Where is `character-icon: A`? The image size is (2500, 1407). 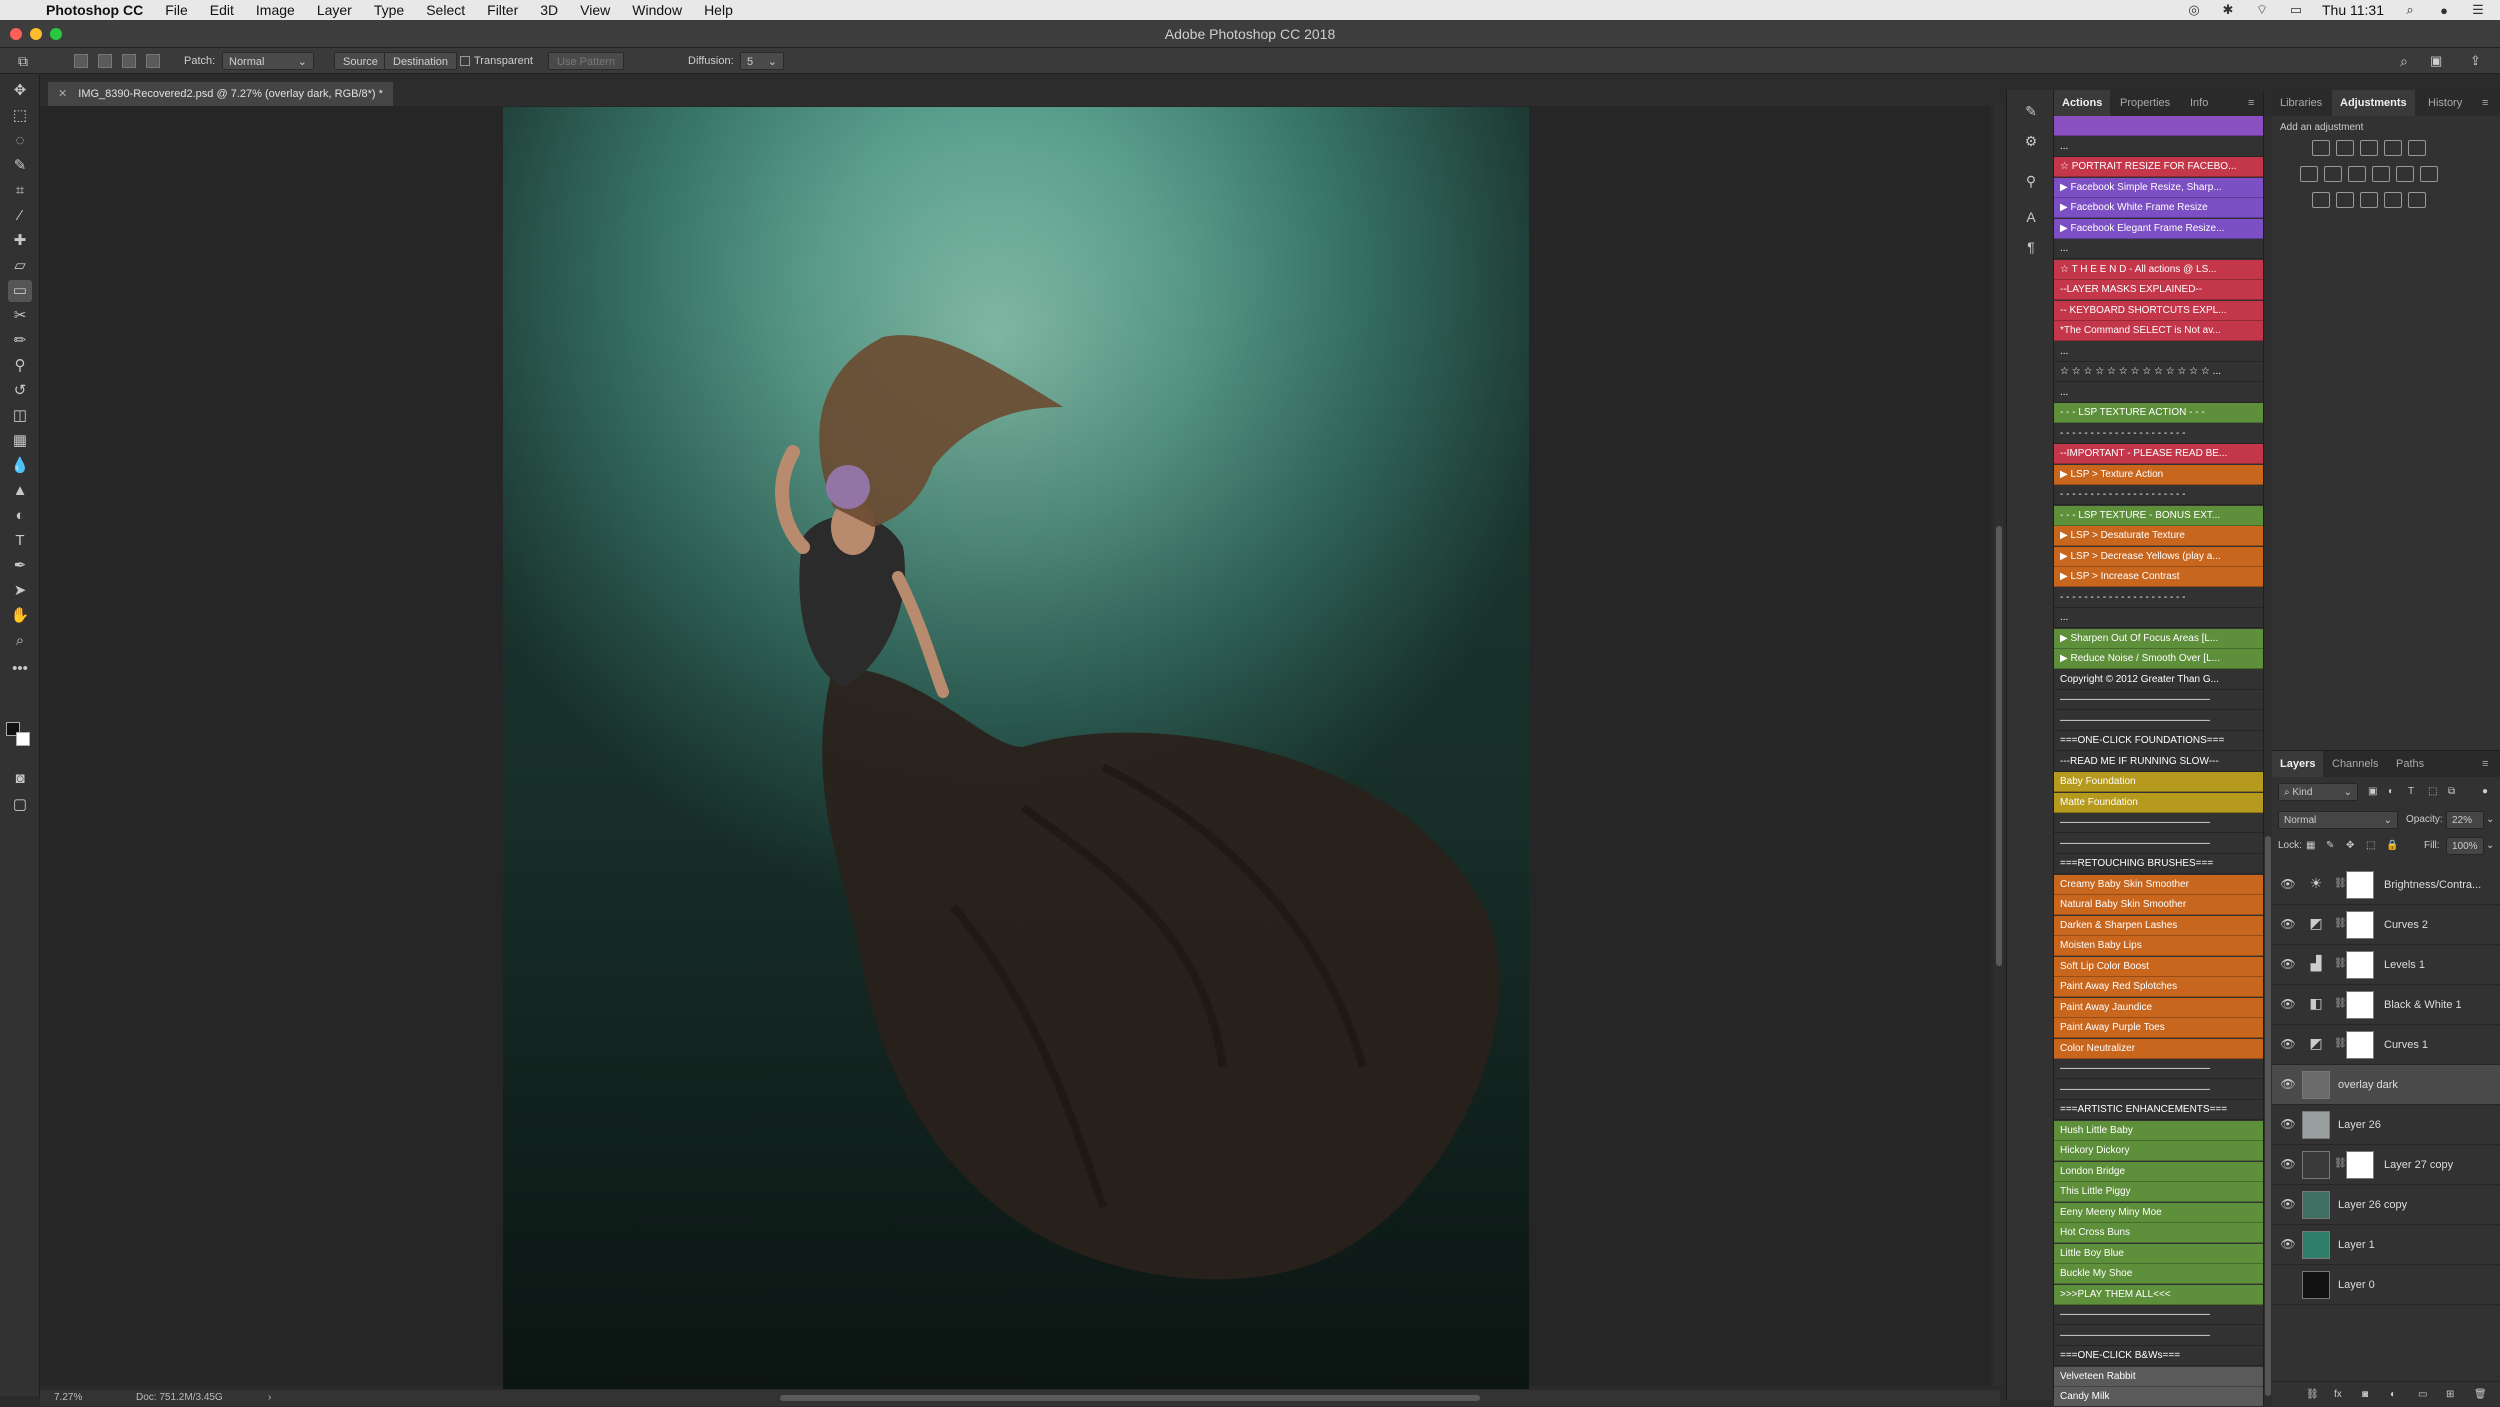 character-icon: A is located at coordinates (2031, 217).